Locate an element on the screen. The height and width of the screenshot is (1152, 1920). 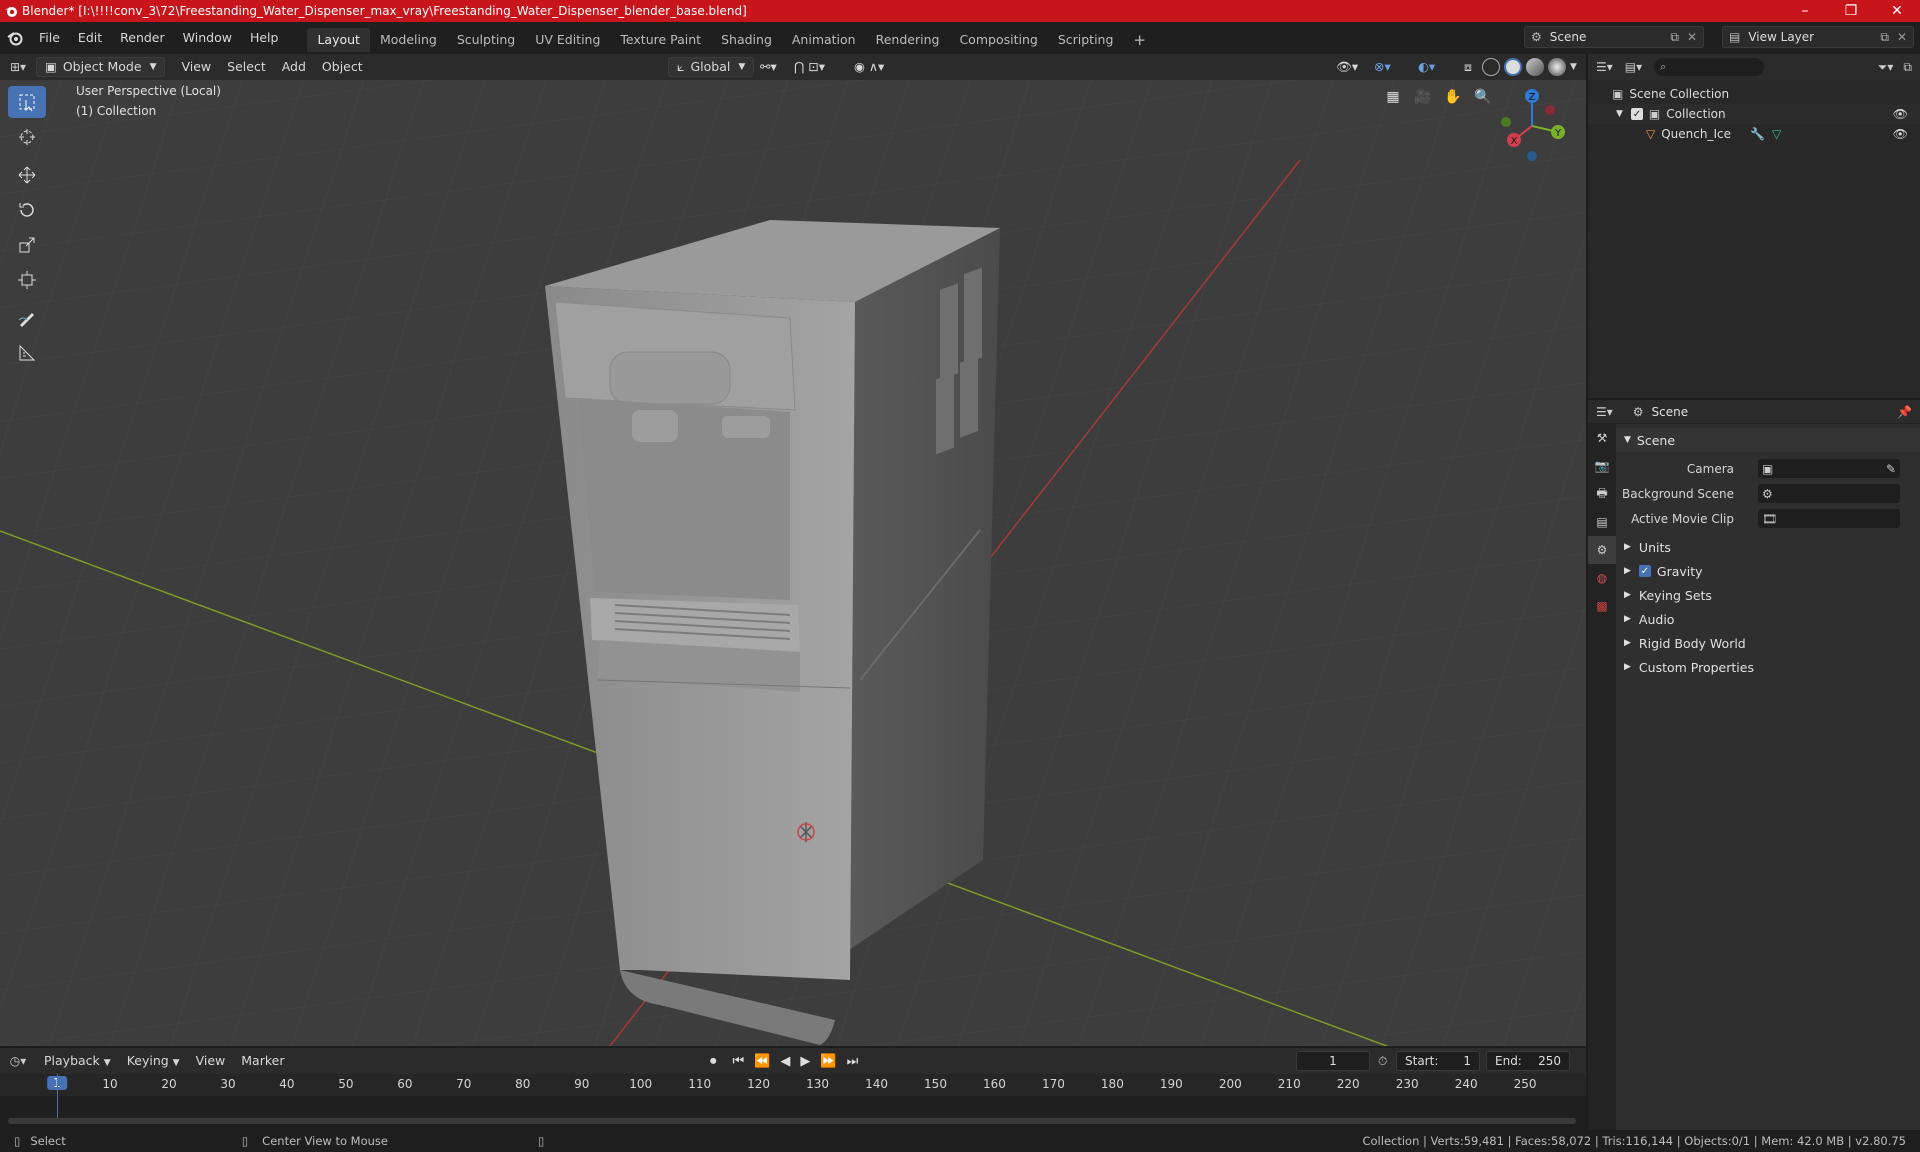
transform-tool-icon is located at coordinates (27, 280).